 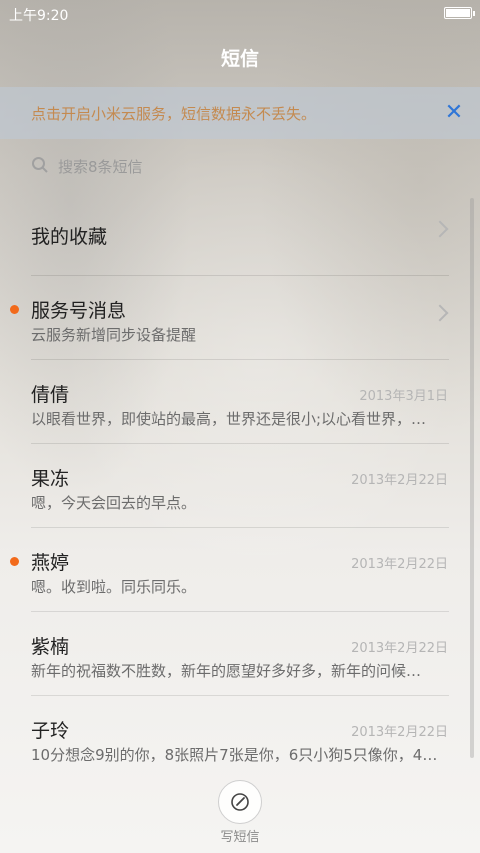 I want to click on battery-icon, so click(x=459, y=13).